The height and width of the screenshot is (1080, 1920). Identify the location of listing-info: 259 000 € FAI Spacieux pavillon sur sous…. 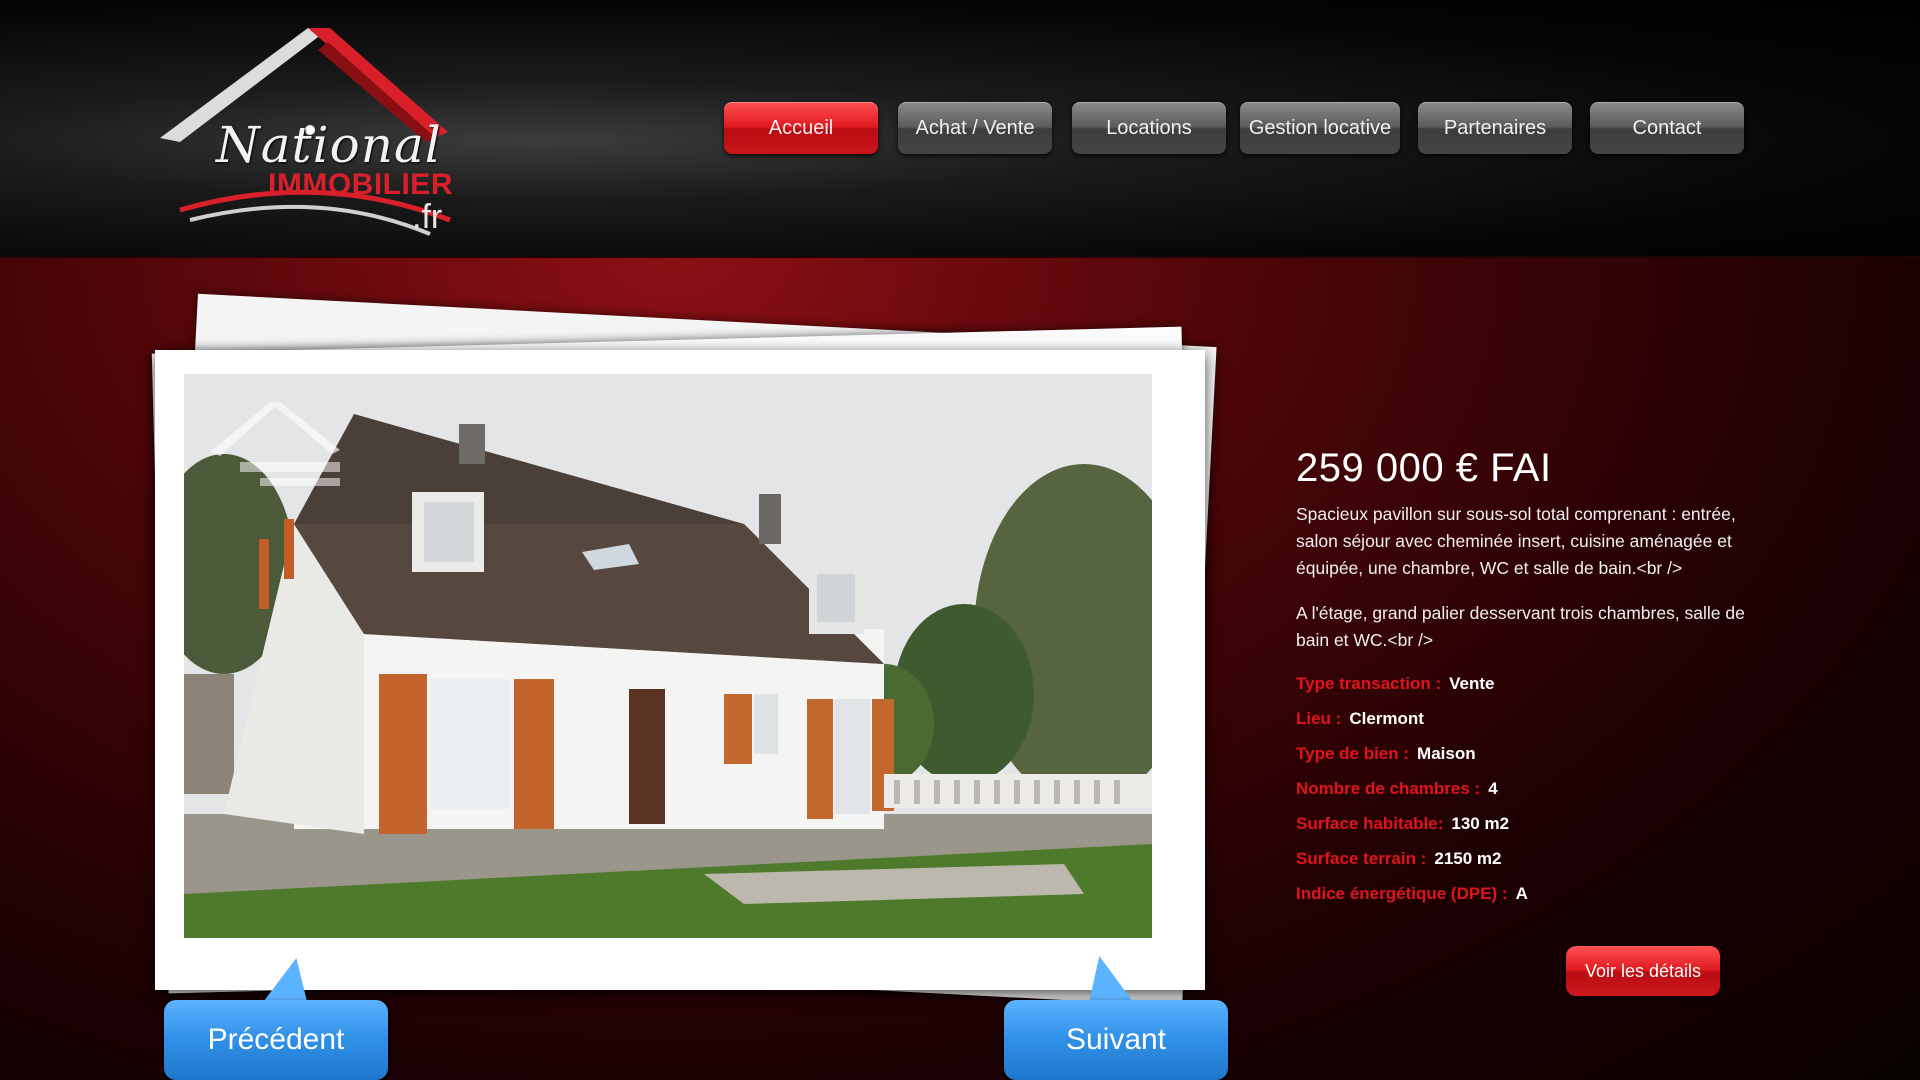
(1526, 678).